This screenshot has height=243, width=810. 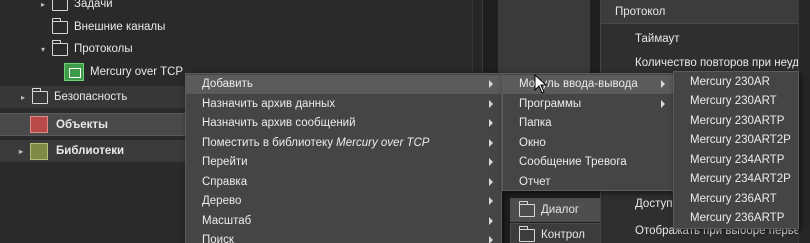 I want to click on property-label: Доступ, so click(x=654, y=204).